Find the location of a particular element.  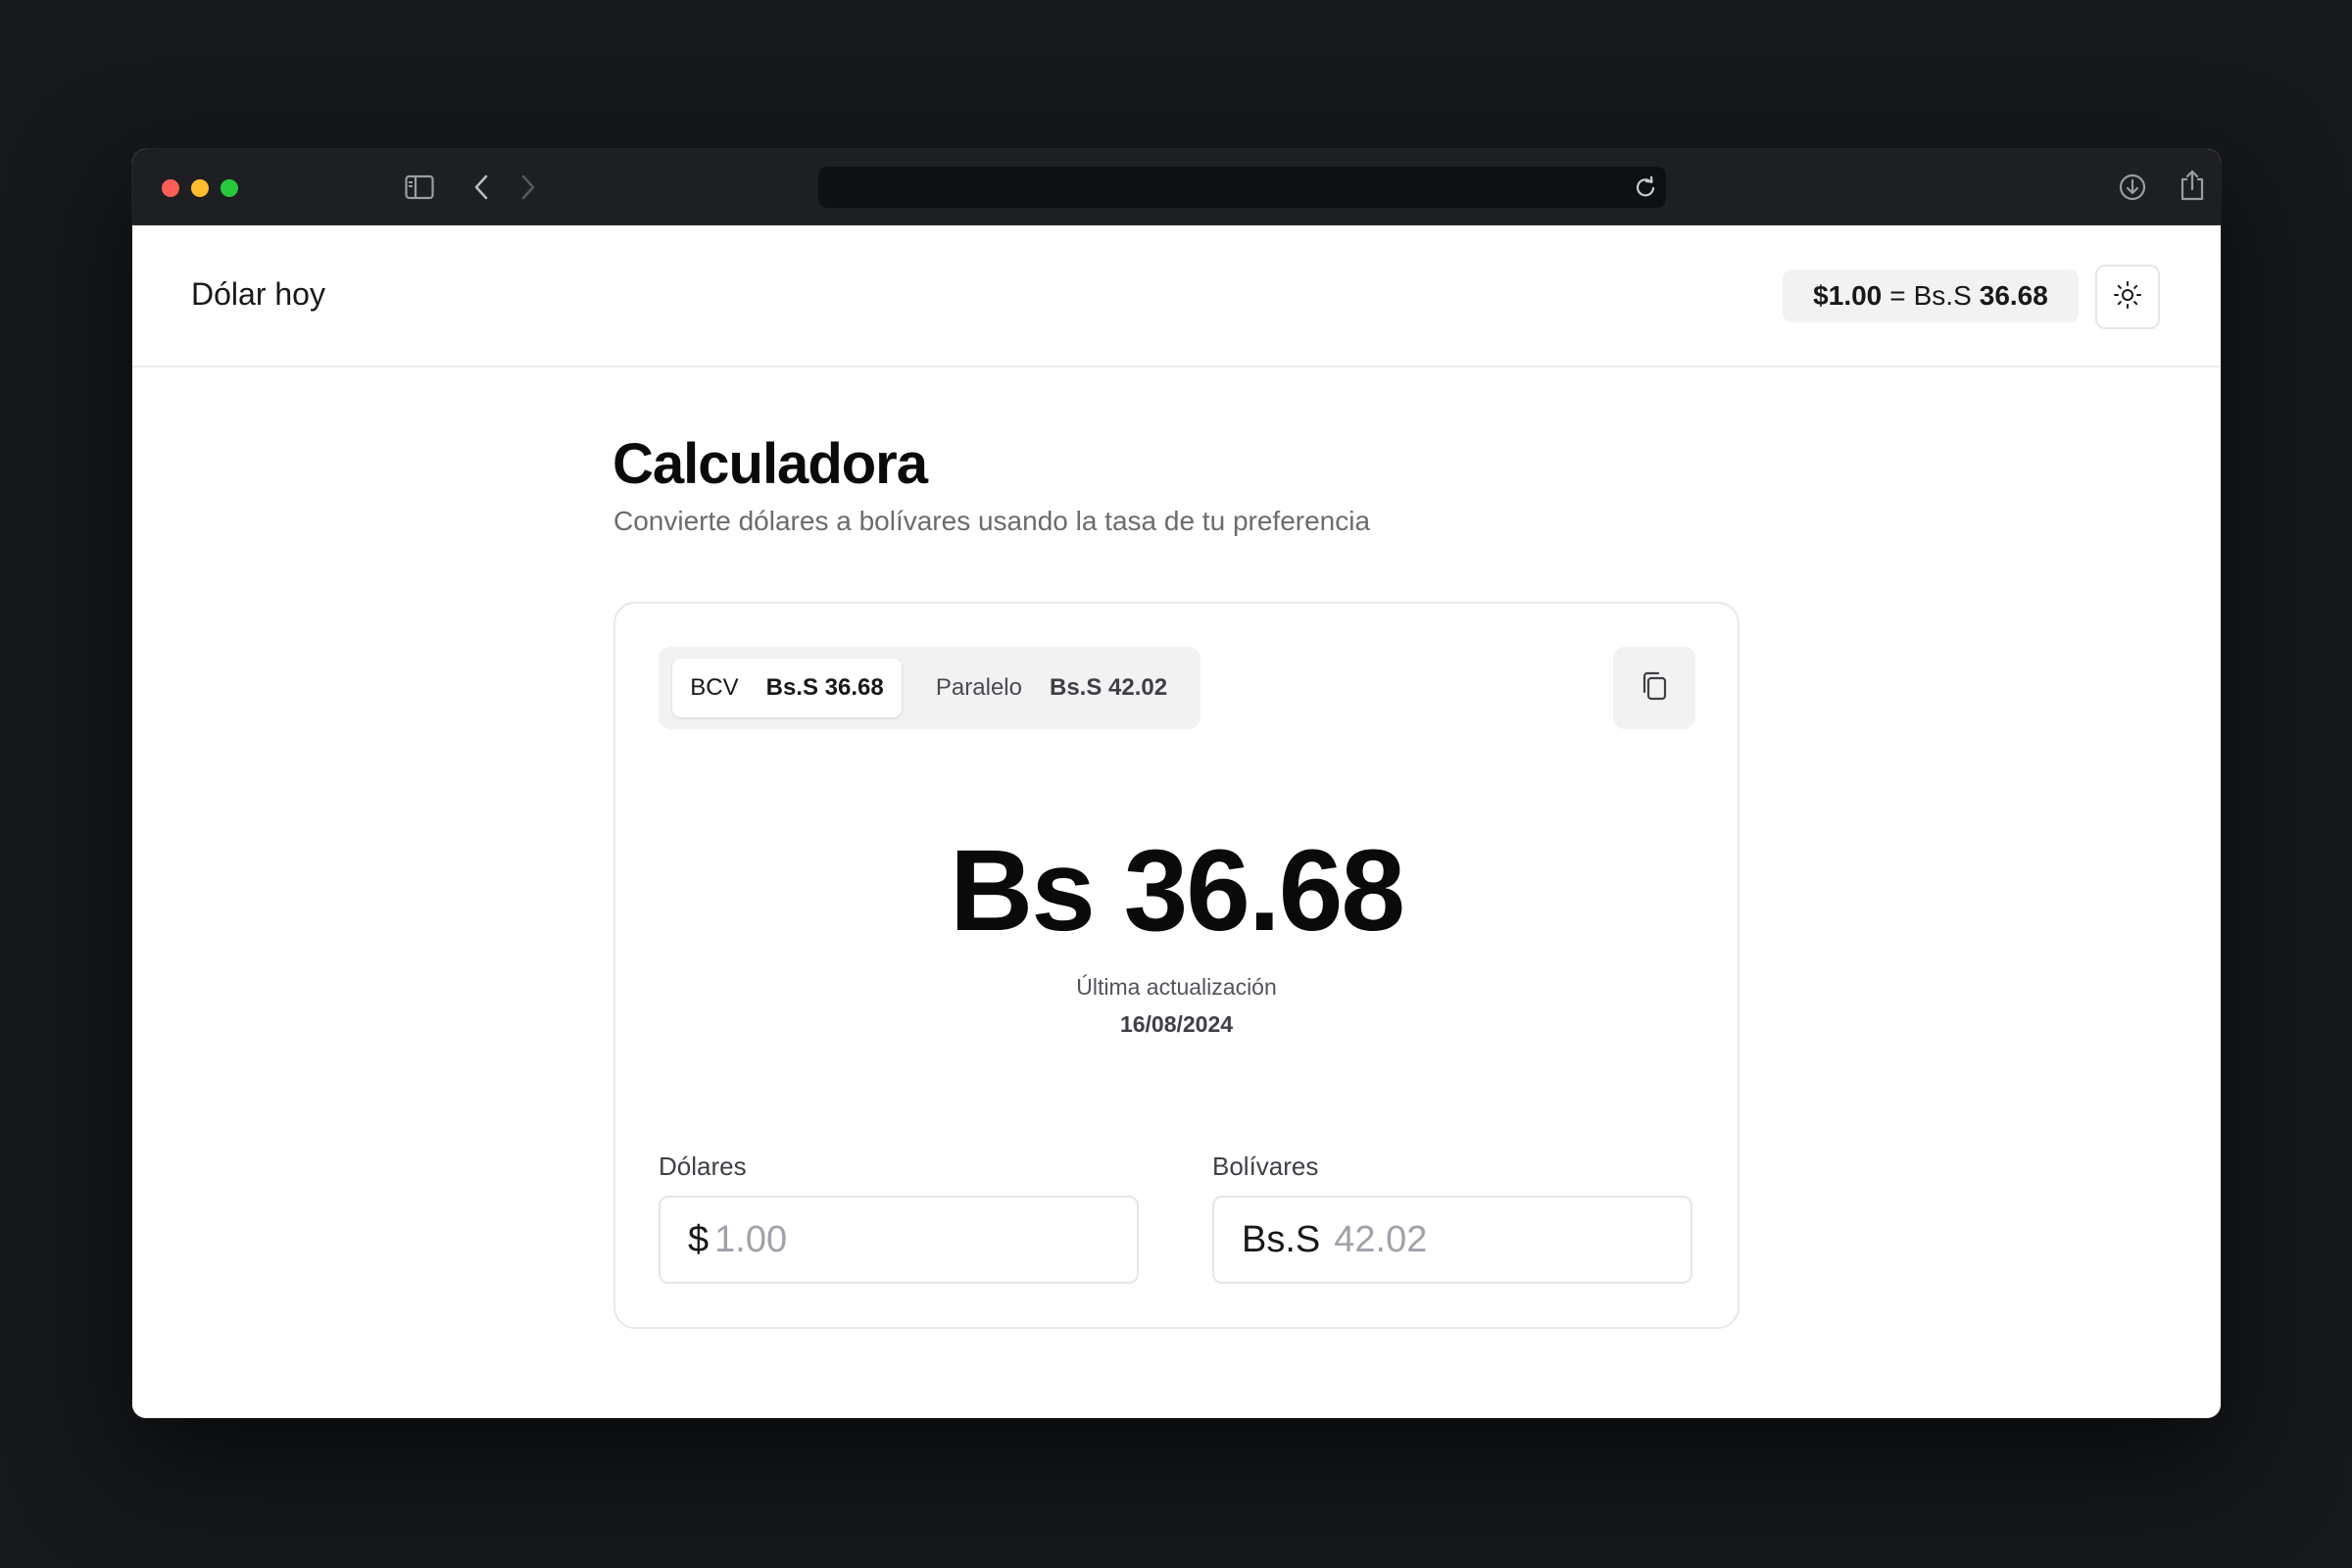

dollars-value: 1.00 is located at coordinates (751, 1239).